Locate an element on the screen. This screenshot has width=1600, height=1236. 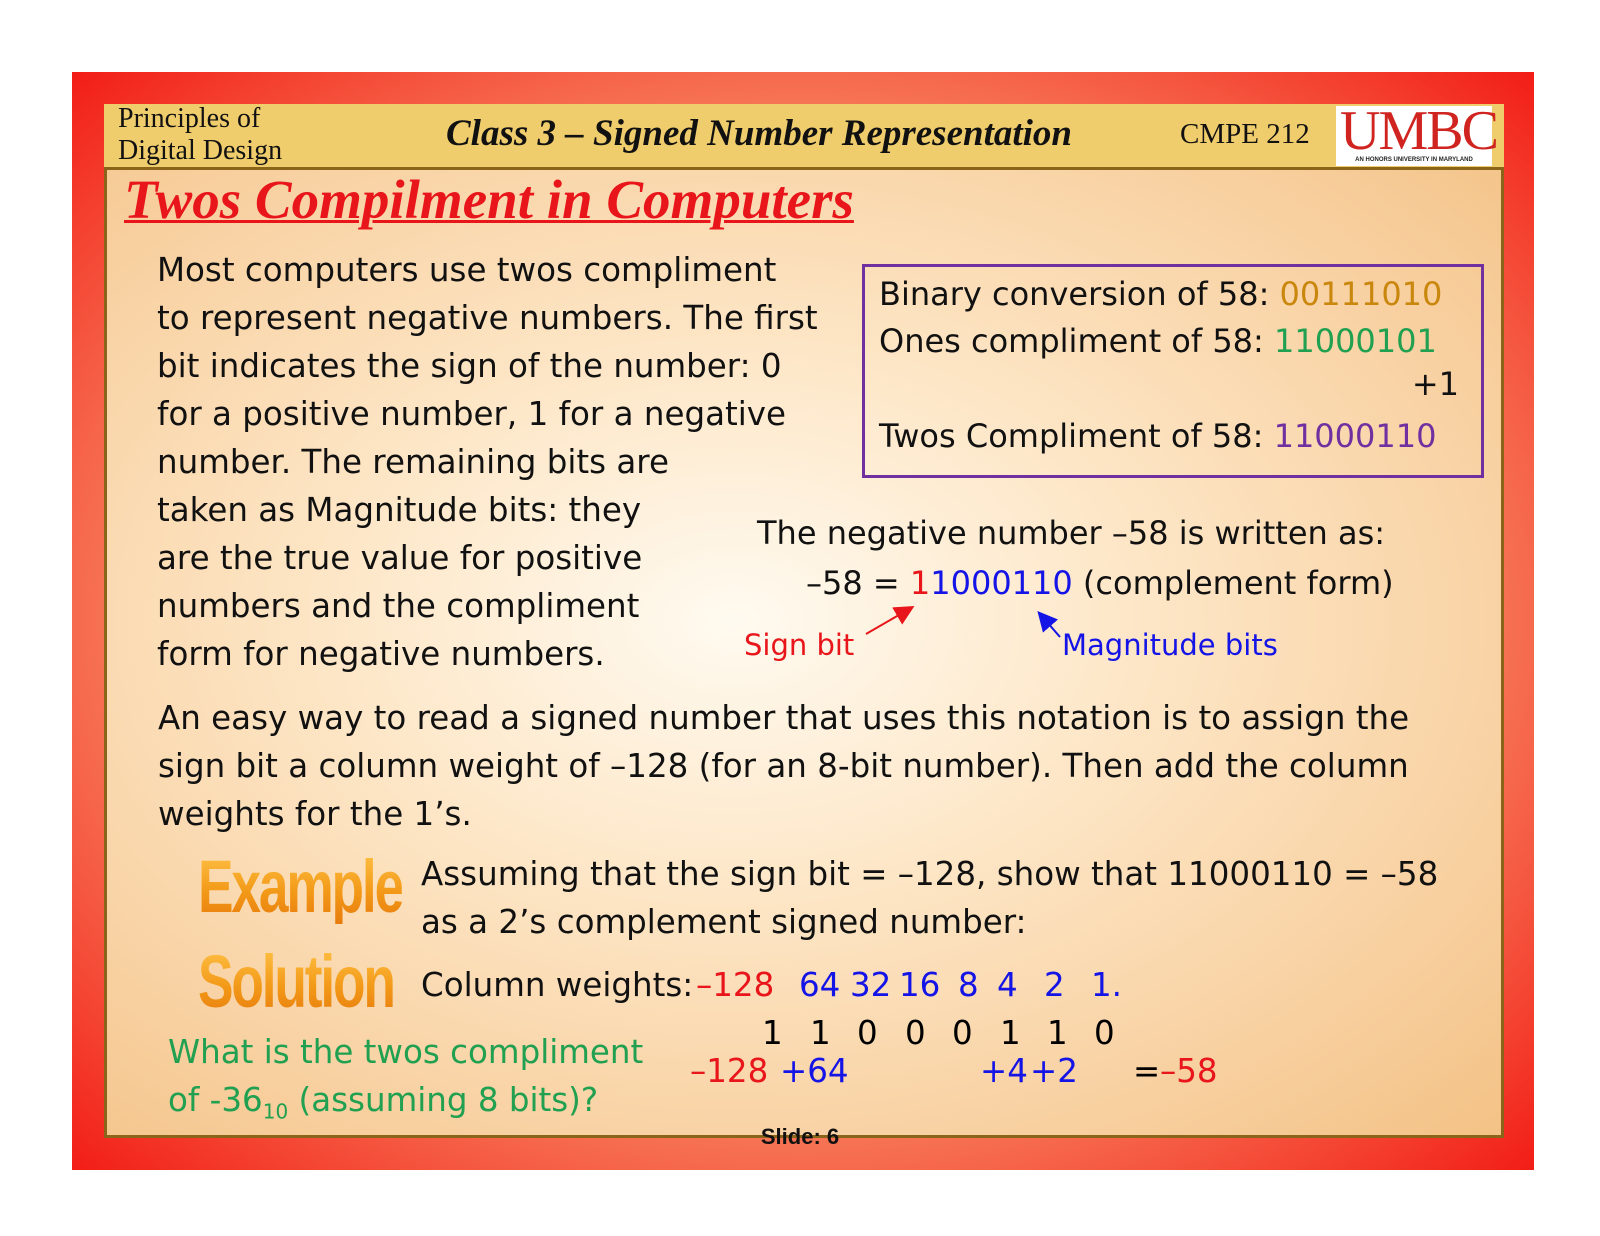
plus-one: +1 is located at coordinates (1435, 384).